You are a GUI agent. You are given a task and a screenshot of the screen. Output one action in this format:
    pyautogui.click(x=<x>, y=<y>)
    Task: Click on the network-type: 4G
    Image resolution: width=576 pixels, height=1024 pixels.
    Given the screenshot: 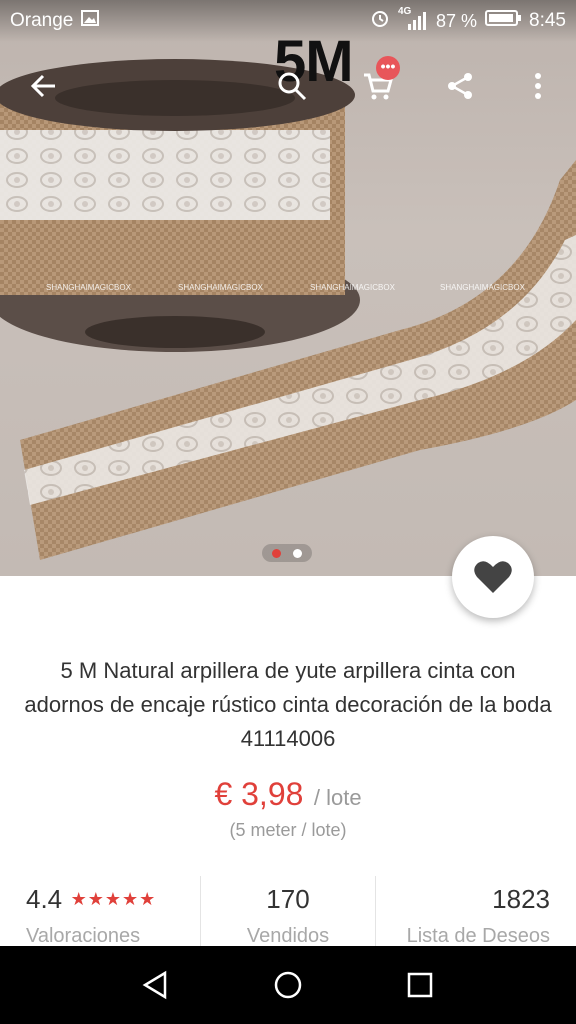 What is the action you would take?
    pyautogui.click(x=404, y=11)
    